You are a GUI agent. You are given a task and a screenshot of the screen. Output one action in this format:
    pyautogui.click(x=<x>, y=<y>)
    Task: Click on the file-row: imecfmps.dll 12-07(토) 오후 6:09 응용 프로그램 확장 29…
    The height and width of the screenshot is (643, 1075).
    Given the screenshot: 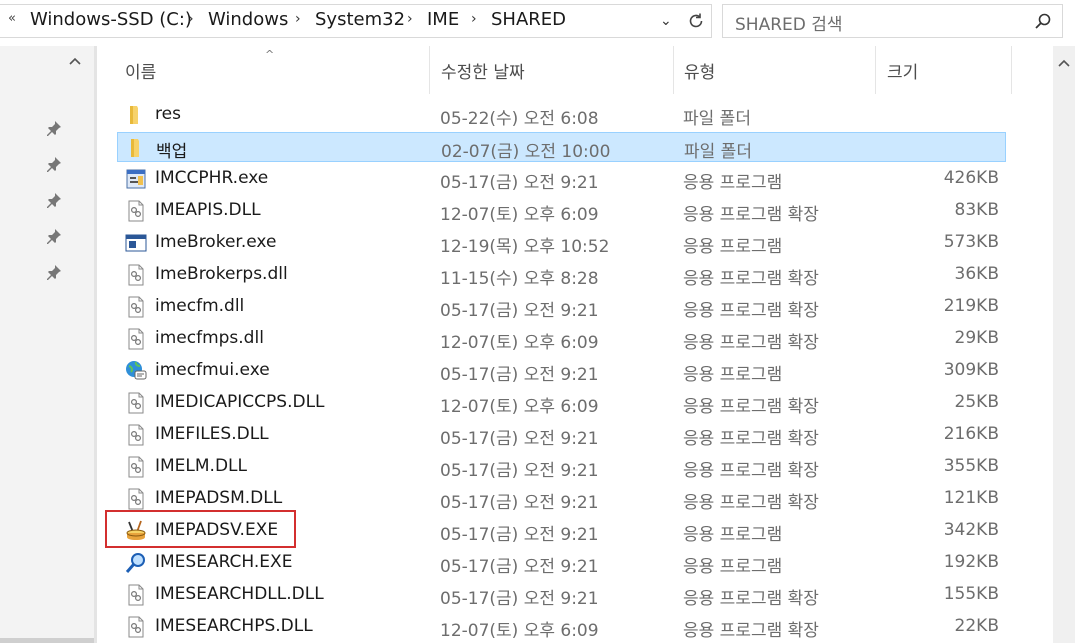 What is the action you would take?
    pyautogui.click(x=561, y=339)
    